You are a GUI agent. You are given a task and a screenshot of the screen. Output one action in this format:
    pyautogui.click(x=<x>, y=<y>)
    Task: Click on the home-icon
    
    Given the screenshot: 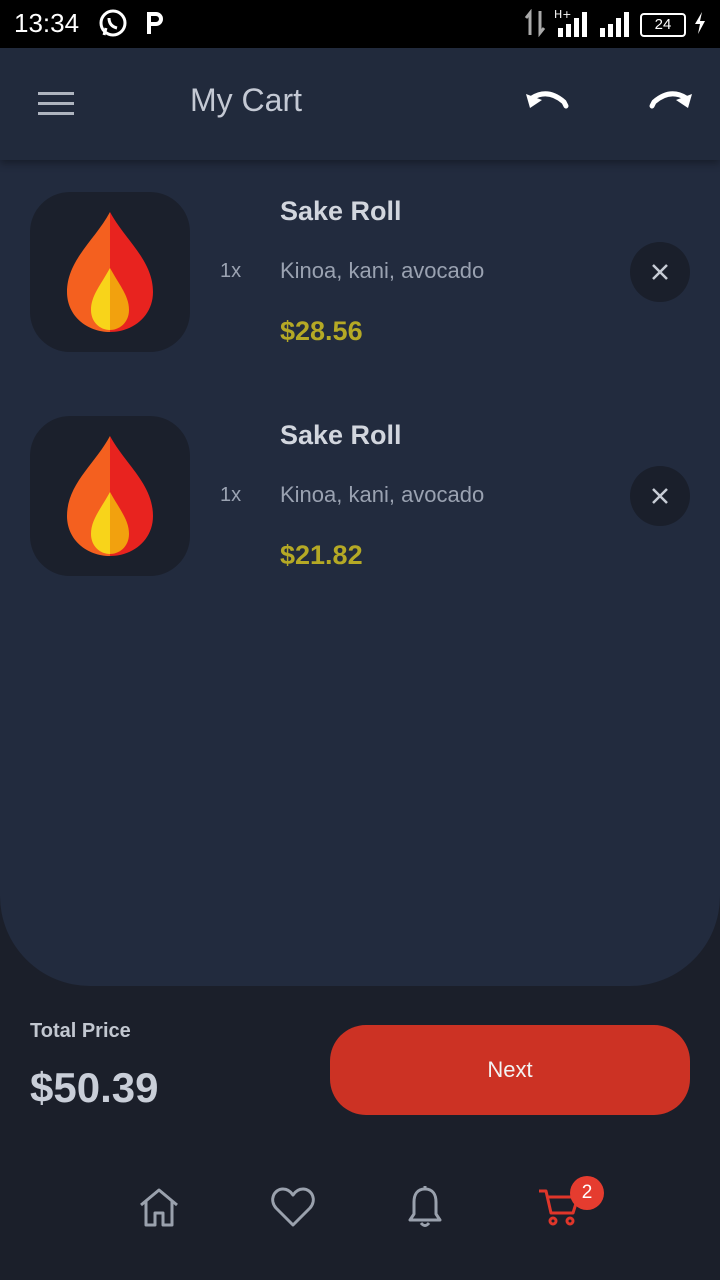 What is the action you would take?
    pyautogui.click(x=159, y=1207)
    